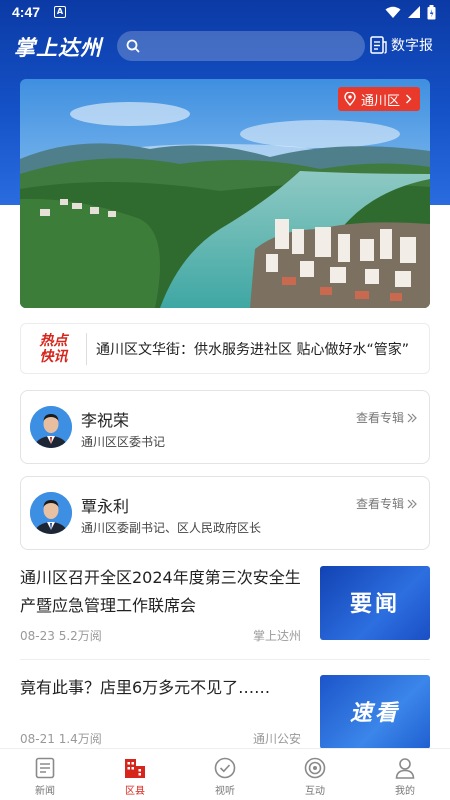  I want to click on battery-icon, so click(431, 12).